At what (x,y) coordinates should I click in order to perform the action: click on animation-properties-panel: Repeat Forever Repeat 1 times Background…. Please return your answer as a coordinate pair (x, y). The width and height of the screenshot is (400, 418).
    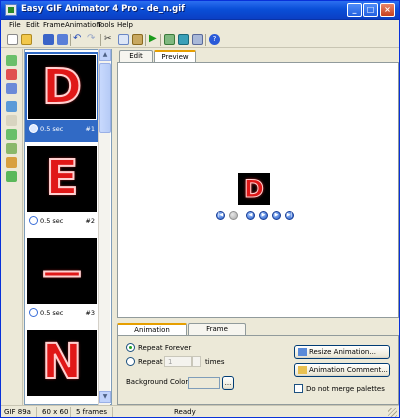
    Looking at the image, I should click on (258, 370).